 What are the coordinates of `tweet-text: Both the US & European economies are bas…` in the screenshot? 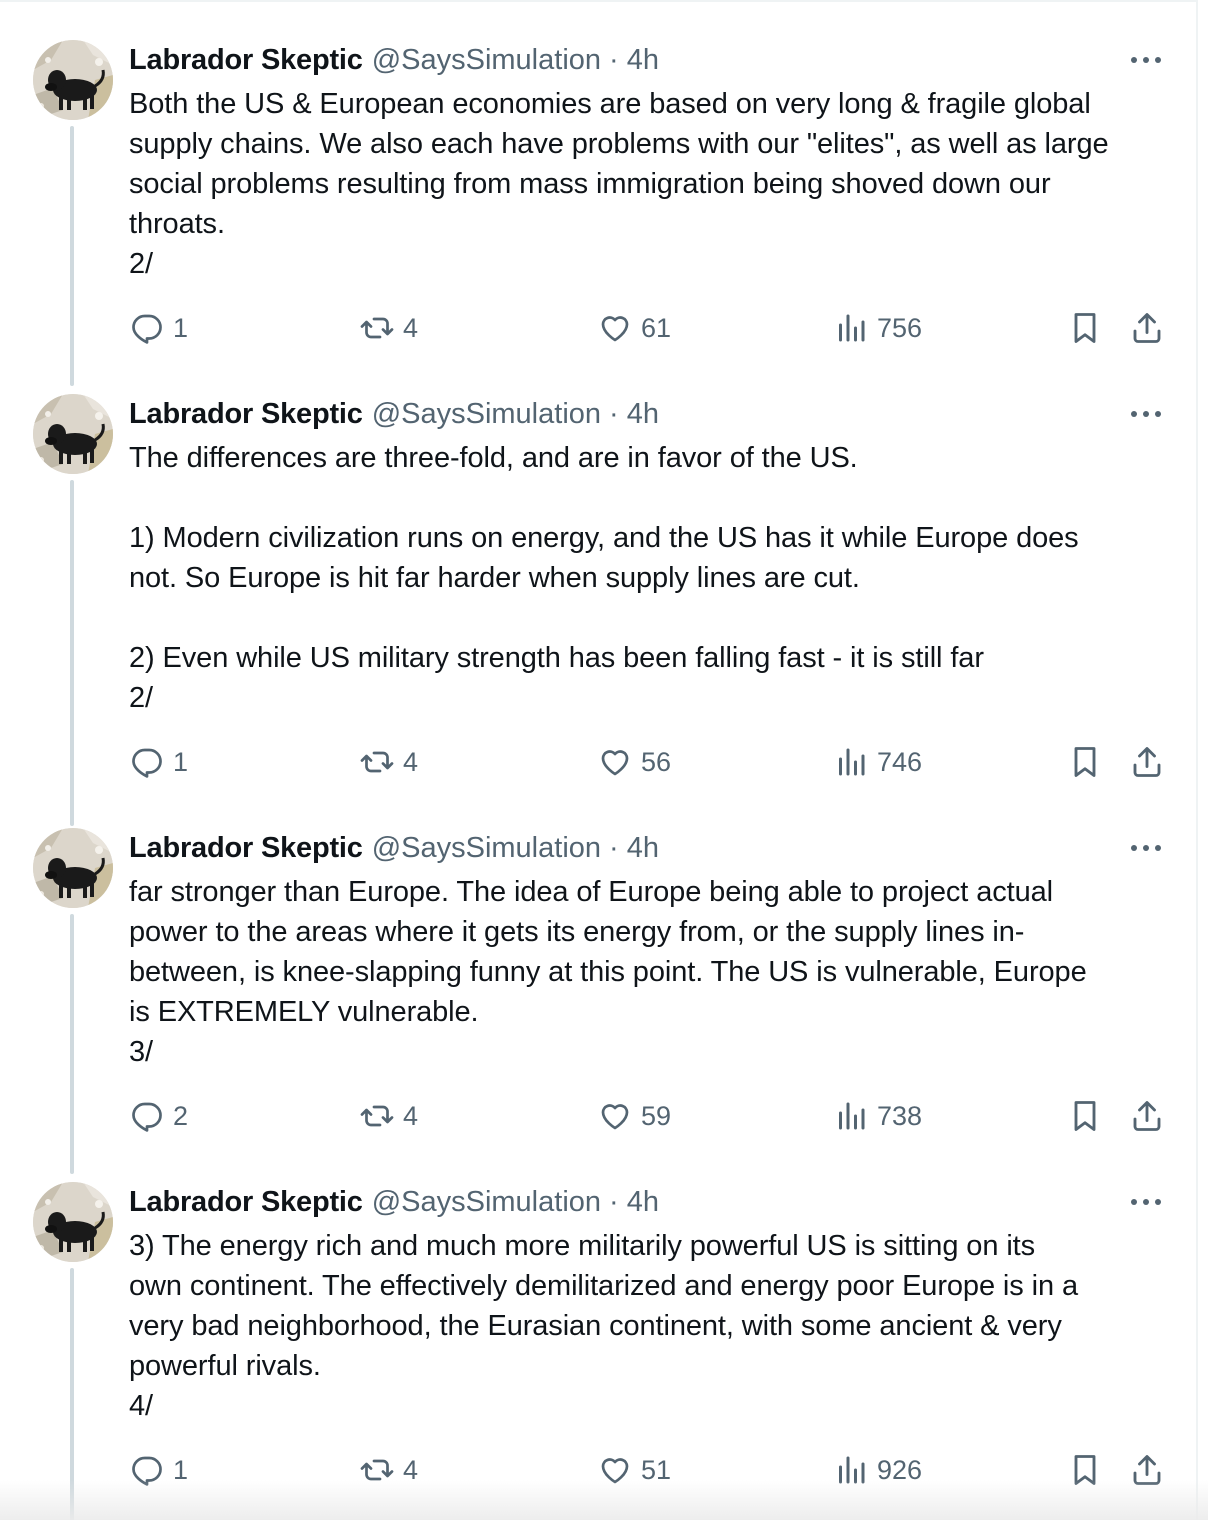 It's located at (654, 184).